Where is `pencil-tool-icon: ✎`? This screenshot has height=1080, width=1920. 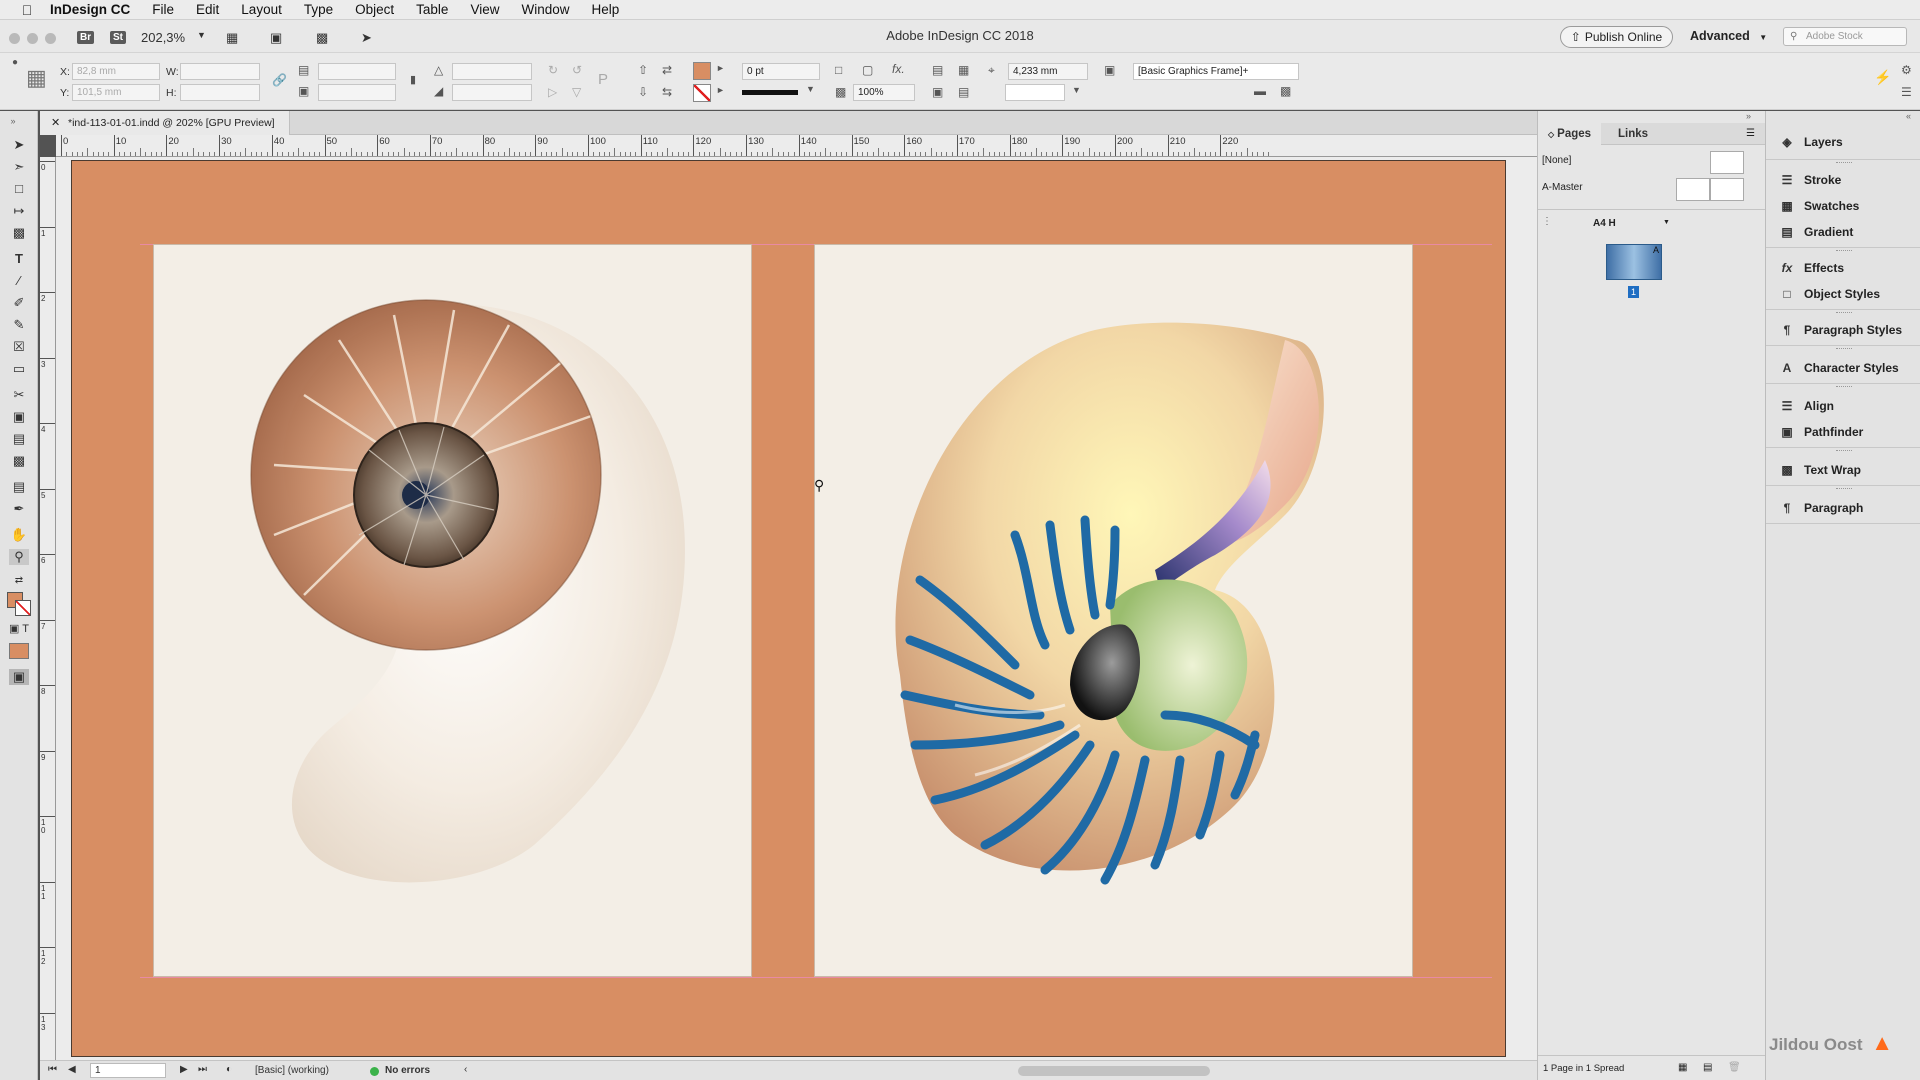 pencil-tool-icon: ✎ is located at coordinates (19, 325).